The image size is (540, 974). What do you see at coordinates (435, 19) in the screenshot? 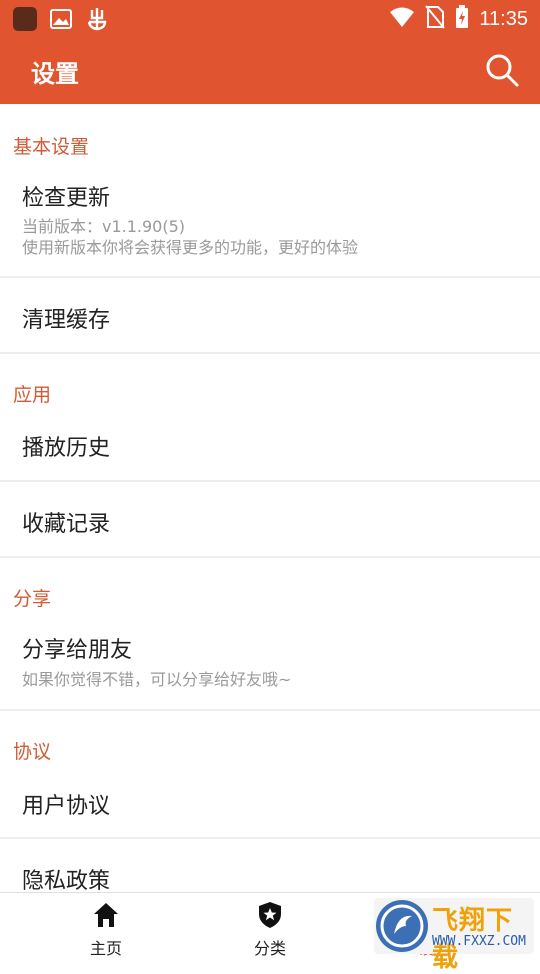
I see `no-sim-icon` at bounding box center [435, 19].